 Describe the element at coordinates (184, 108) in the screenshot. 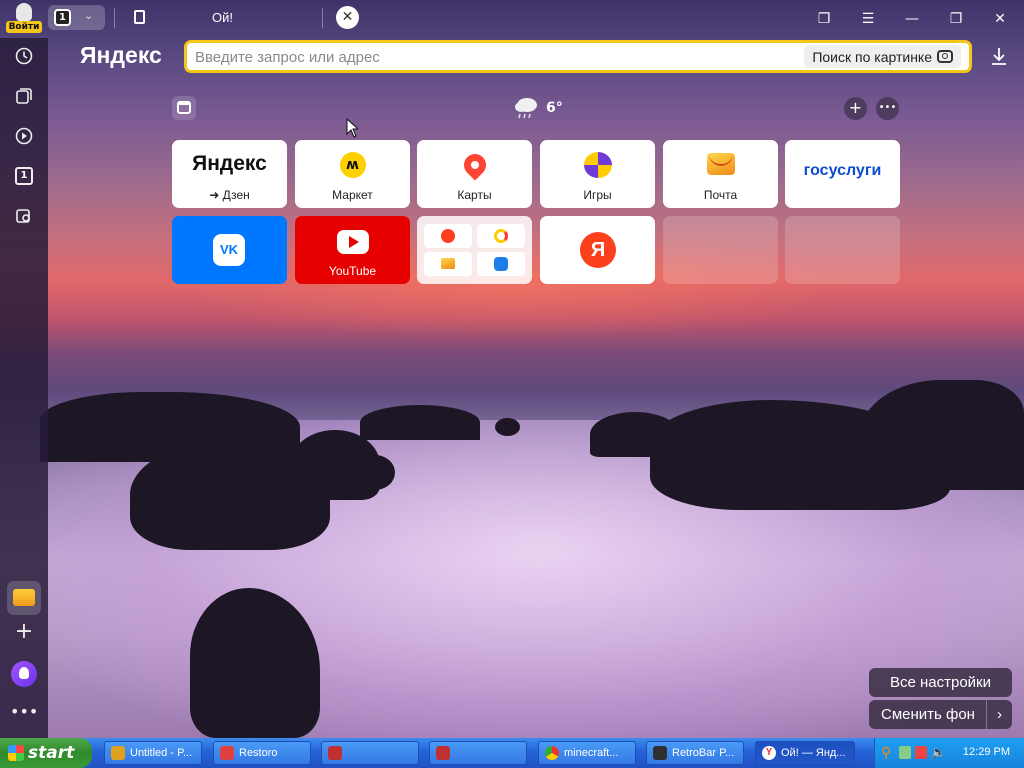

I see `sidebar-toggle-button` at that location.